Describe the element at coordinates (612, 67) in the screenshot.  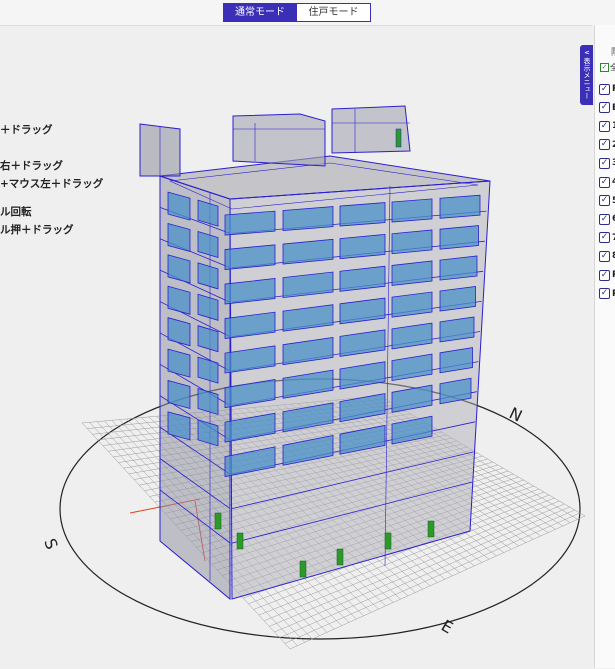
I see `all-floors-label: 全` at that location.